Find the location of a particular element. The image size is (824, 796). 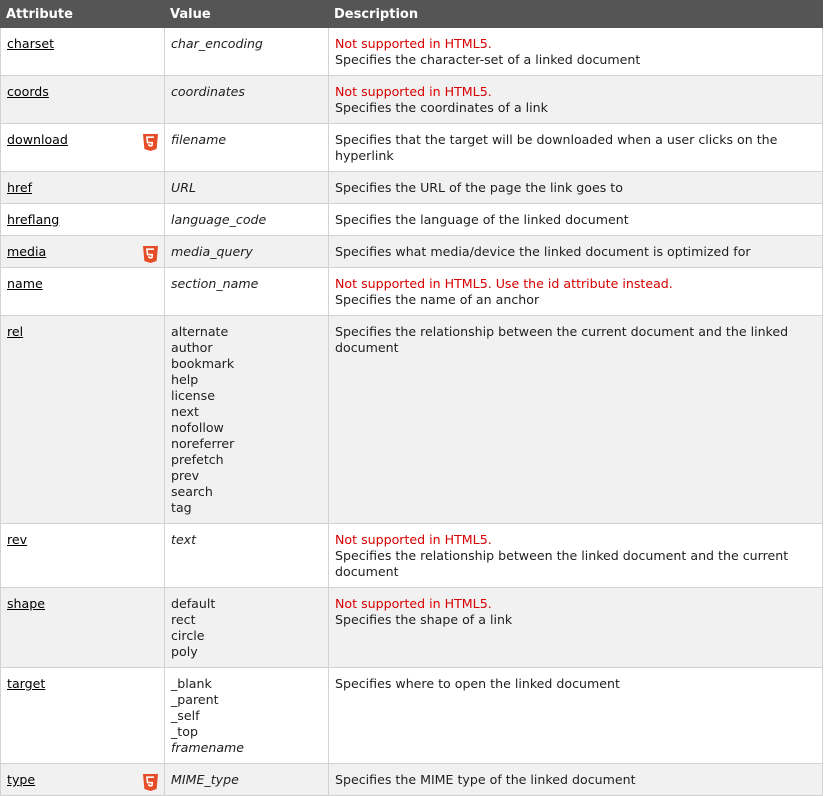

attribute-cell: rel is located at coordinates (82, 419).